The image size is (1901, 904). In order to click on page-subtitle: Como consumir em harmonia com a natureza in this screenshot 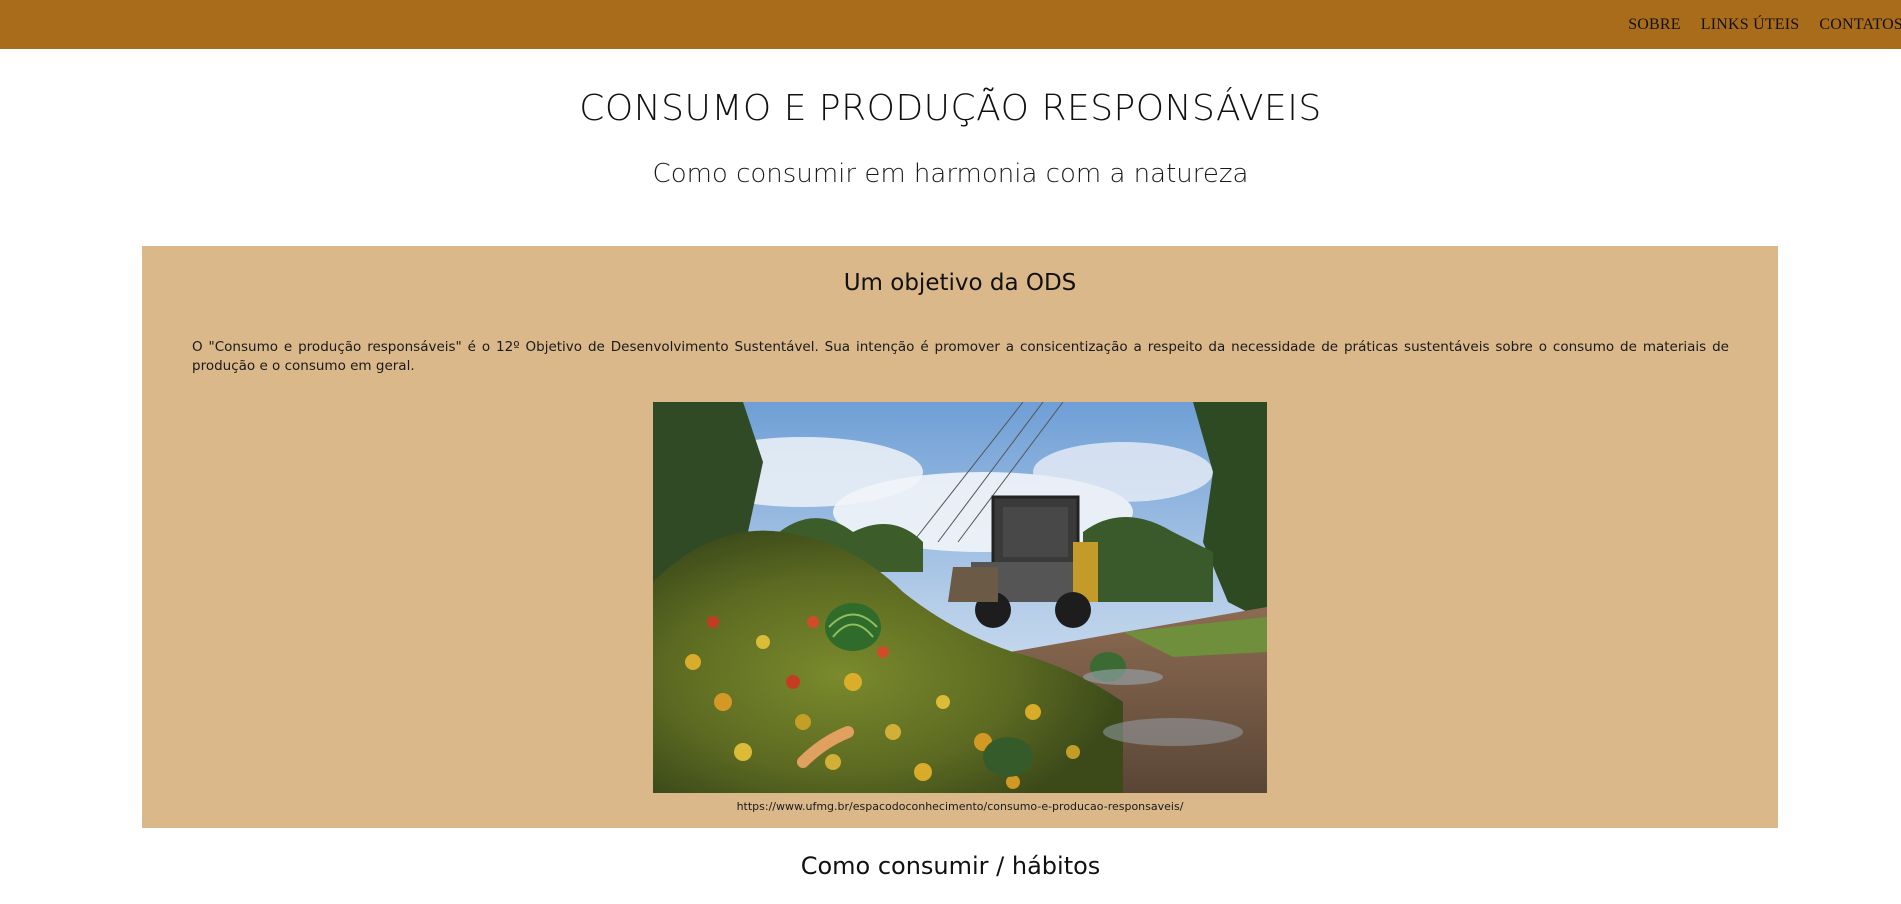, I will do `click(950, 174)`.